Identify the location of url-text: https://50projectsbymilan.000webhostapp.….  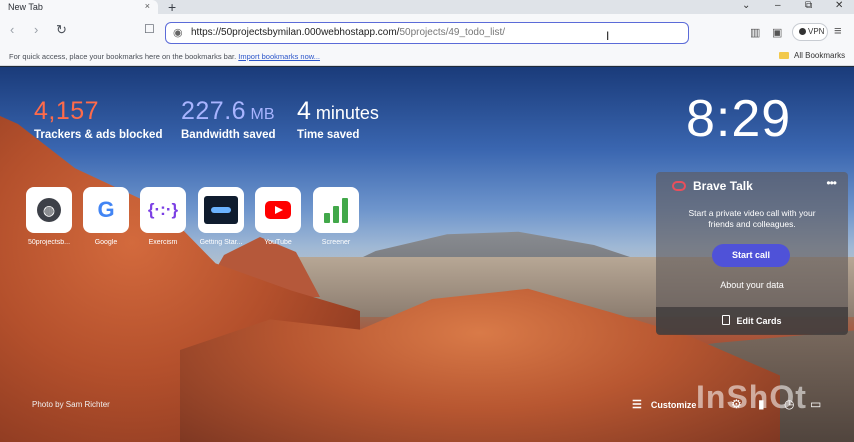
(348, 32).